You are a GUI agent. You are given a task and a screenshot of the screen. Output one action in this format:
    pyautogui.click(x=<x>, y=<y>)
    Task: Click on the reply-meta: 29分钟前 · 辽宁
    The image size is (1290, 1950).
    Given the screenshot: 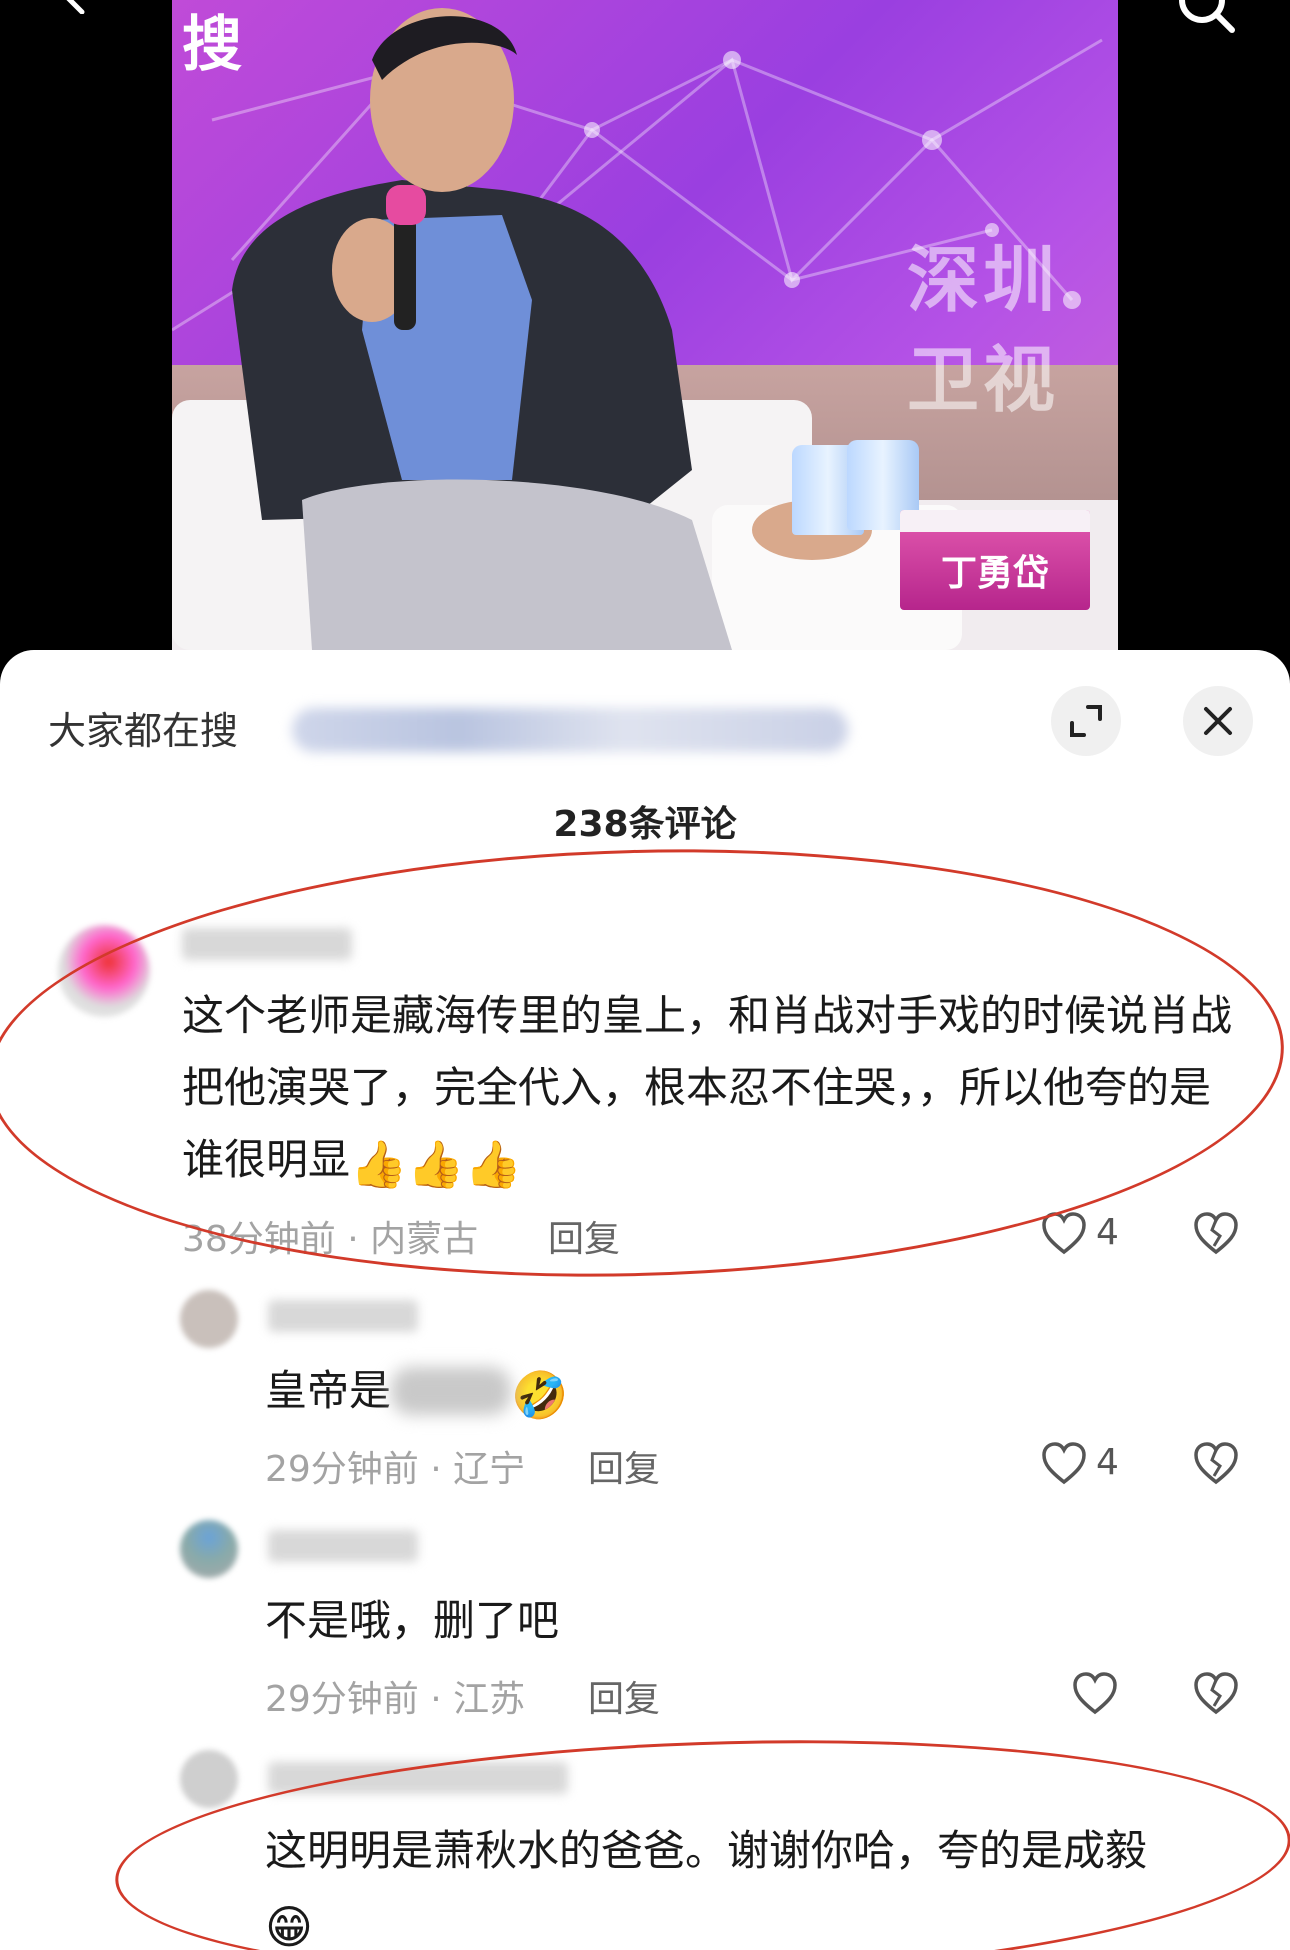 What is the action you would take?
    pyautogui.click(x=395, y=1469)
    